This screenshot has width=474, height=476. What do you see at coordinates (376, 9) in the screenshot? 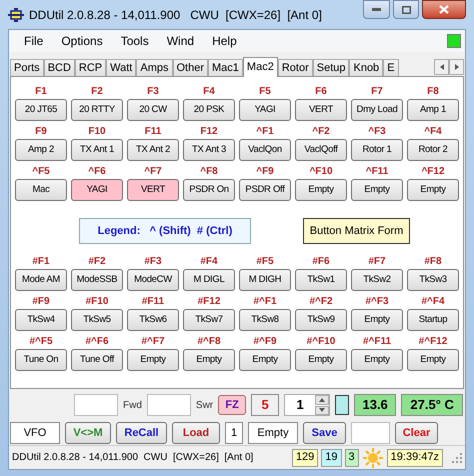
I see `minimize-button` at bounding box center [376, 9].